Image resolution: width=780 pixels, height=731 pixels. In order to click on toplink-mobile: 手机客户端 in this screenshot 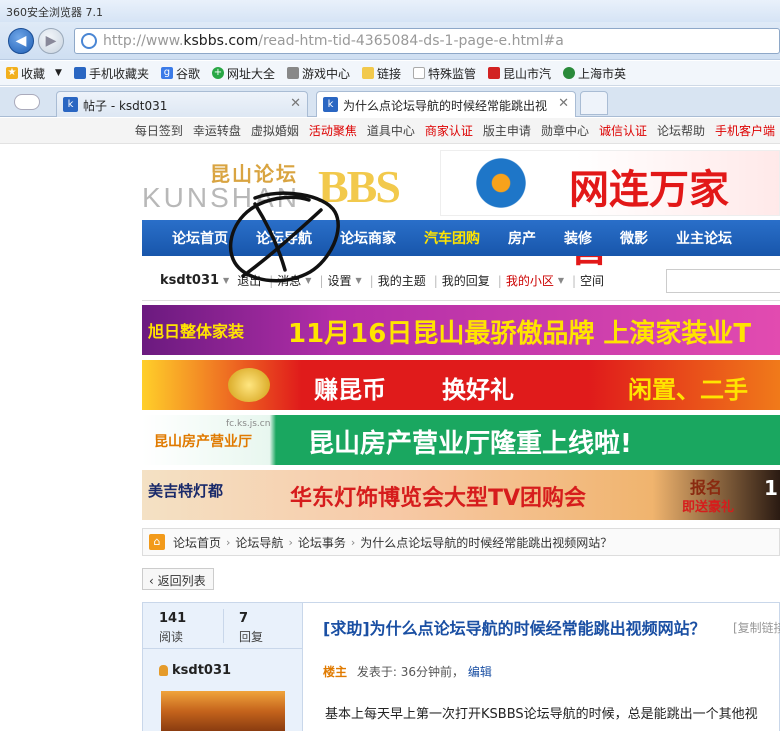, I will do `click(745, 130)`.